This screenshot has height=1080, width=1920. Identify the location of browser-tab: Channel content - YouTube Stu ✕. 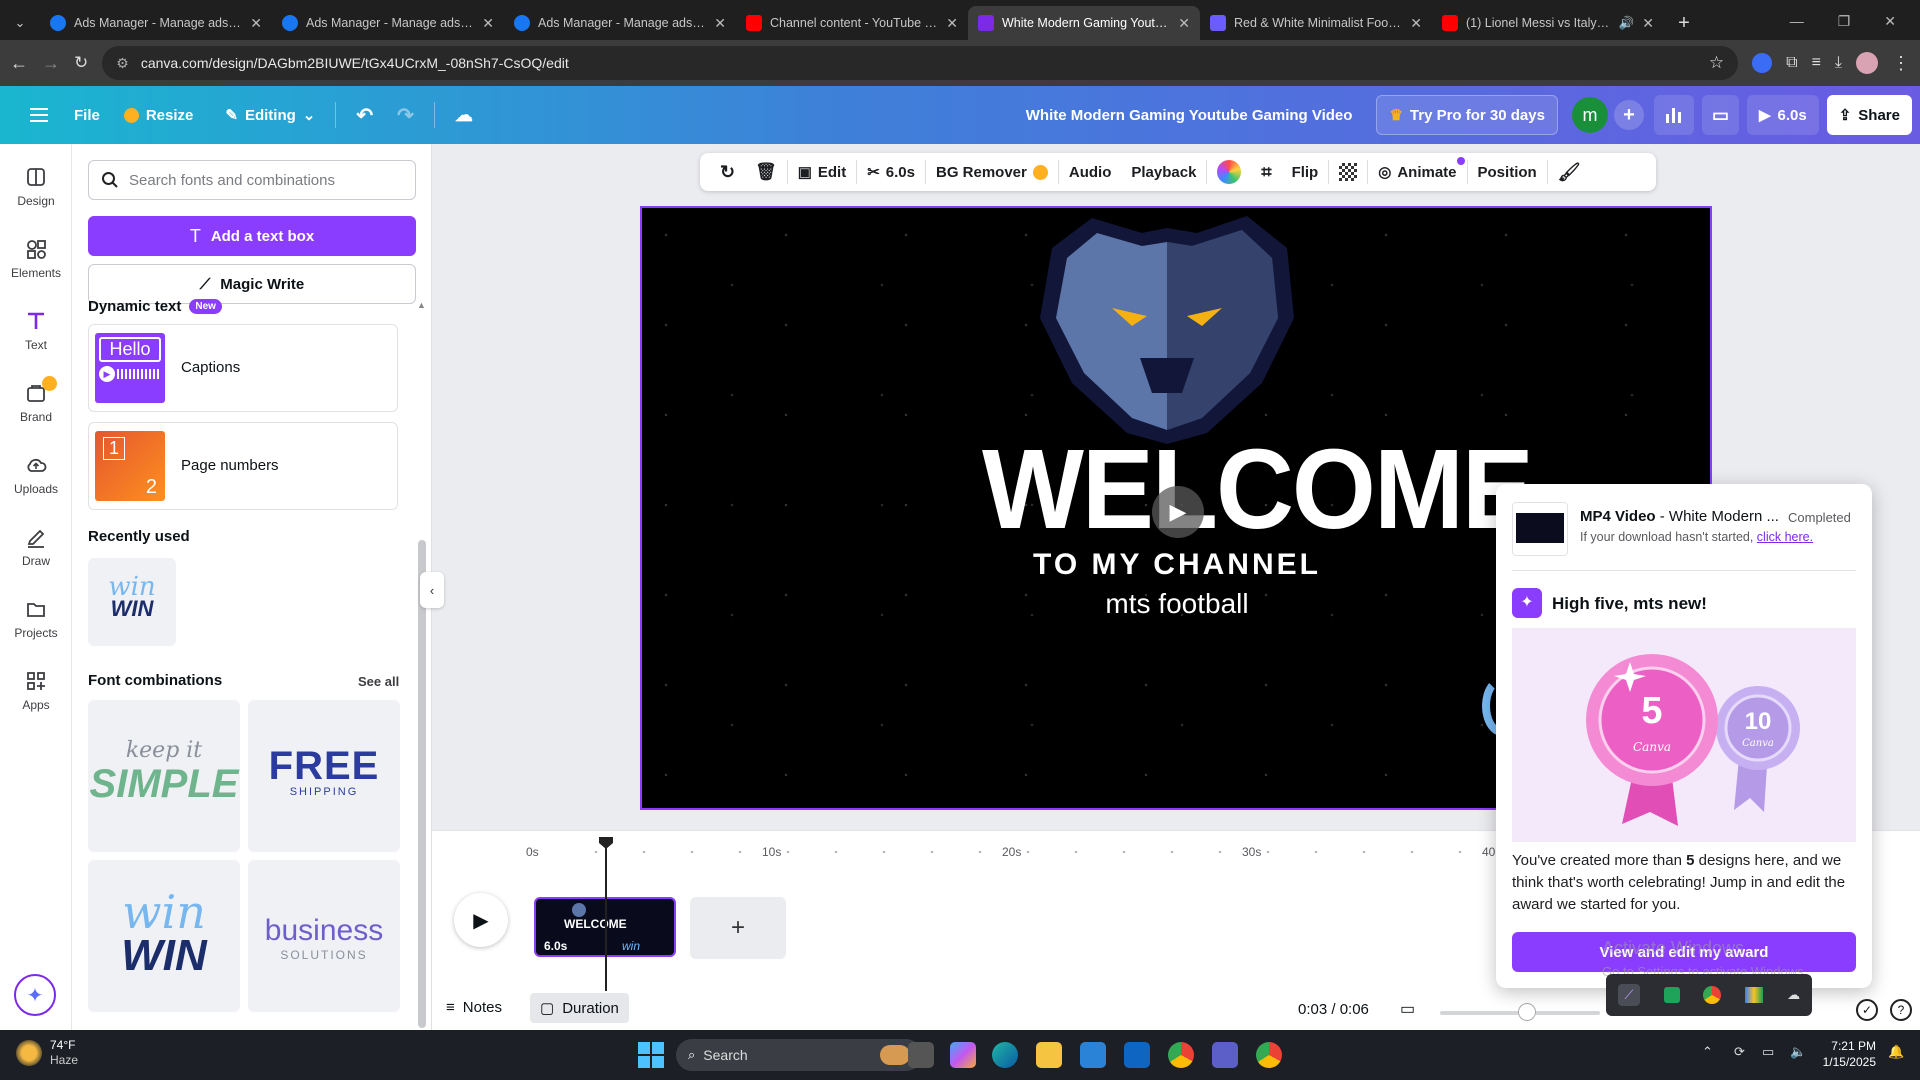
(852, 23).